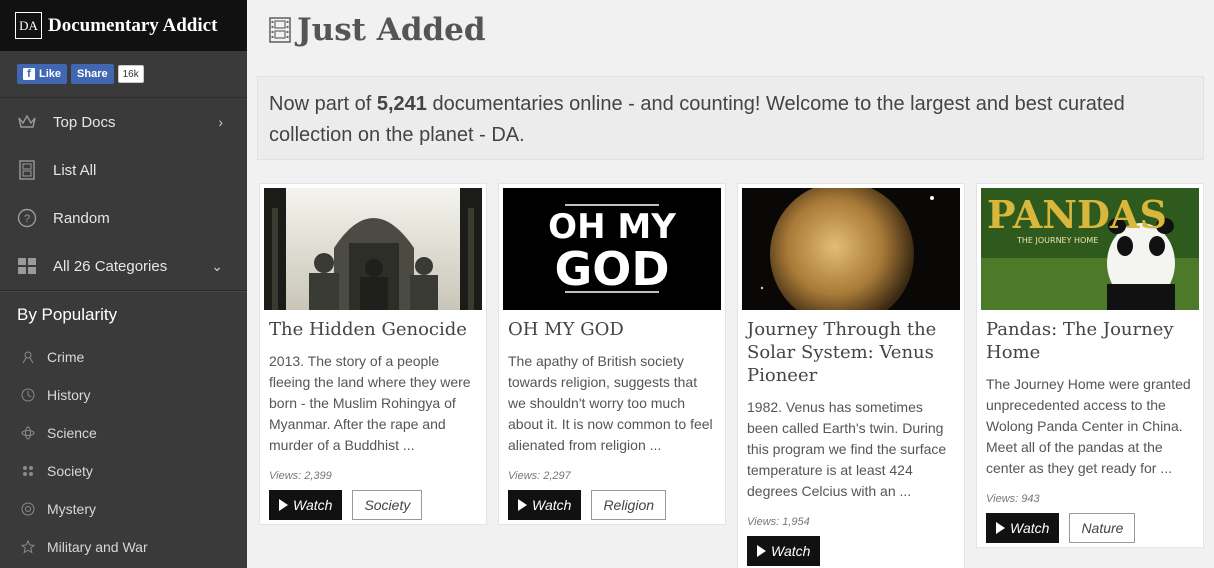 The height and width of the screenshot is (568, 1214). Describe the element at coordinates (1057, 240) in the screenshot. I see `svg-text: THE JOURNEY HOME` at that location.